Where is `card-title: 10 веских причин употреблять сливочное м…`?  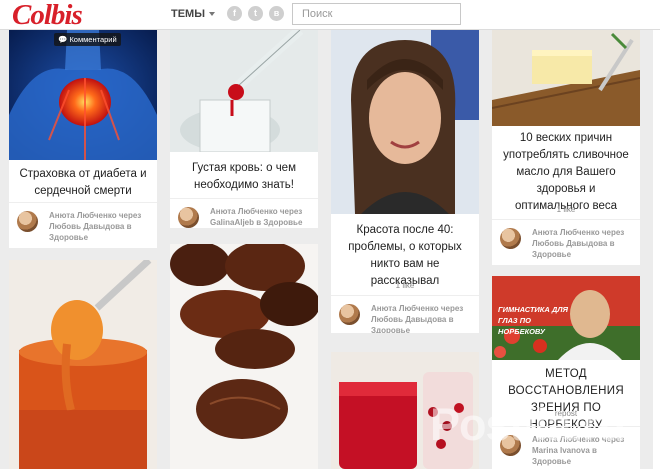
card-title: 10 веских причин употреблять сливочное м… is located at coordinates (566, 172).